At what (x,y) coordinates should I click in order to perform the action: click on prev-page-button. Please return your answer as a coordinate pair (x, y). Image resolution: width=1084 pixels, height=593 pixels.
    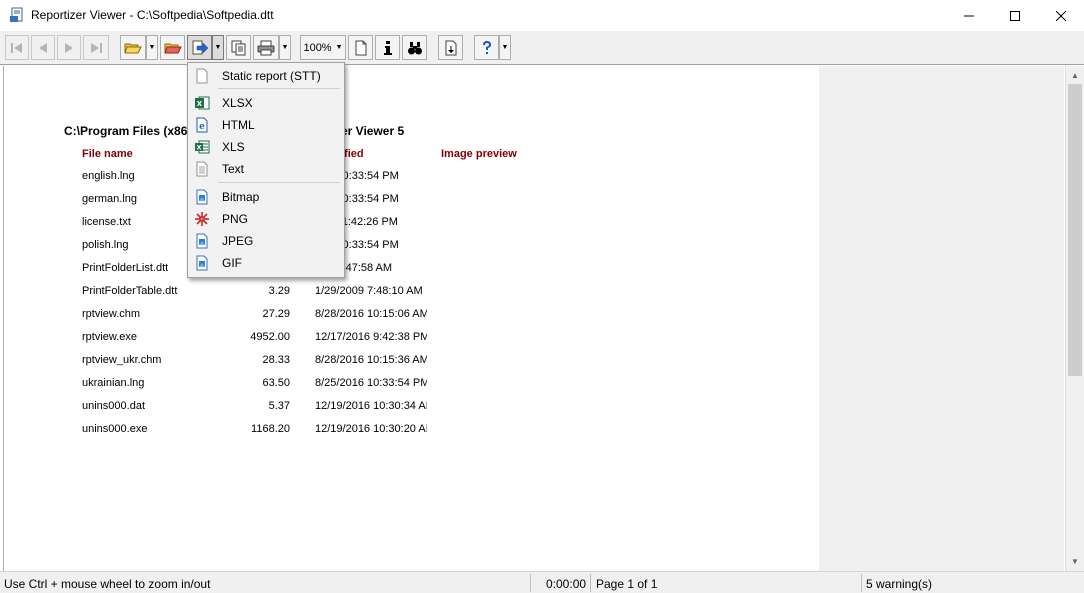
    Looking at the image, I should click on (43, 47).